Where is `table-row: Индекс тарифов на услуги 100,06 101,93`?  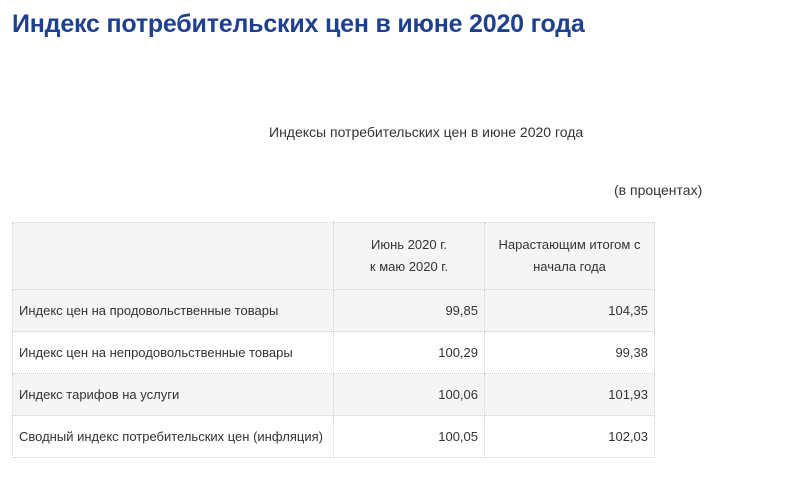
table-row: Индекс тарифов на услуги 100,06 101,93 is located at coordinates (333, 394).